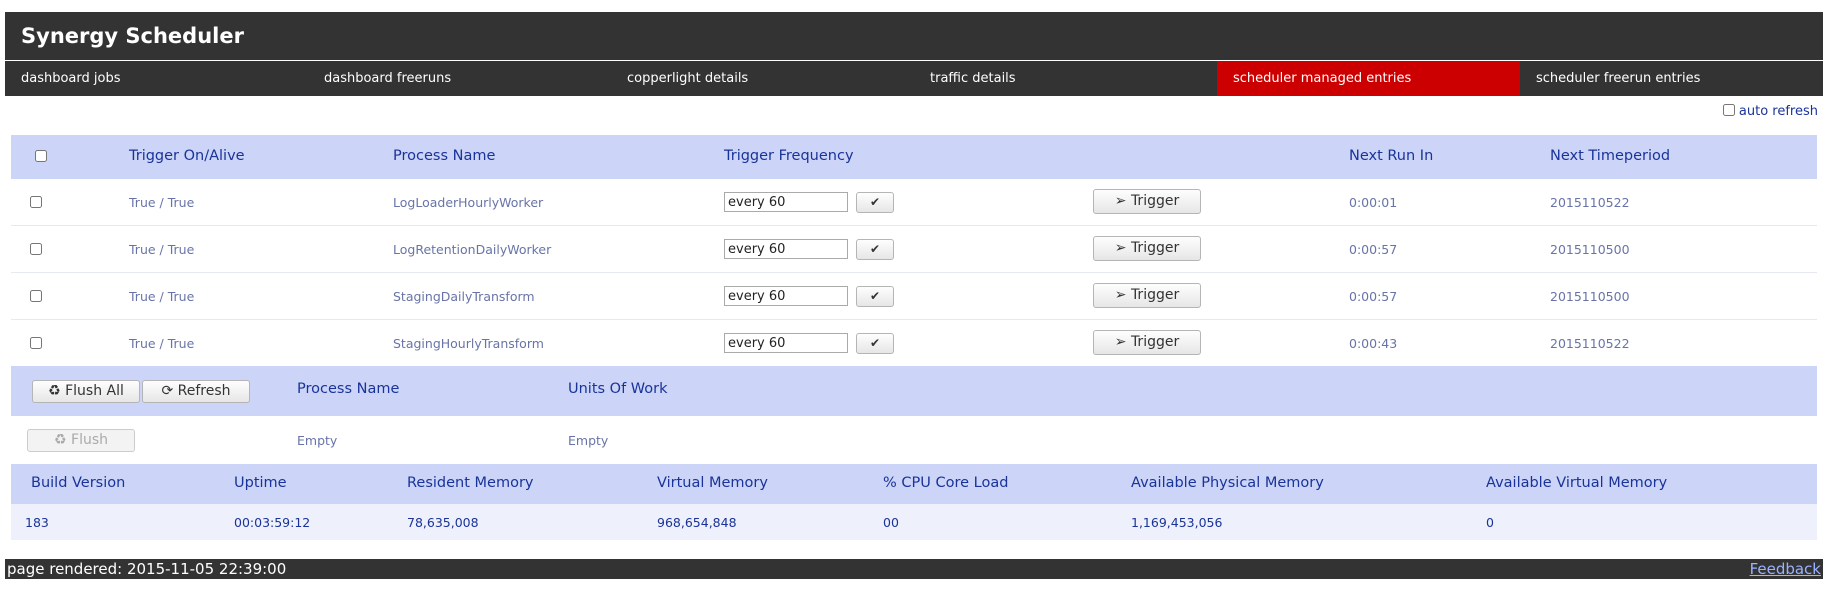 The width and height of the screenshot is (1830, 604). What do you see at coordinates (1778, 111) in the screenshot?
I see `auto-refresh-label: auto refresh` at bounding box center [1778, 111].